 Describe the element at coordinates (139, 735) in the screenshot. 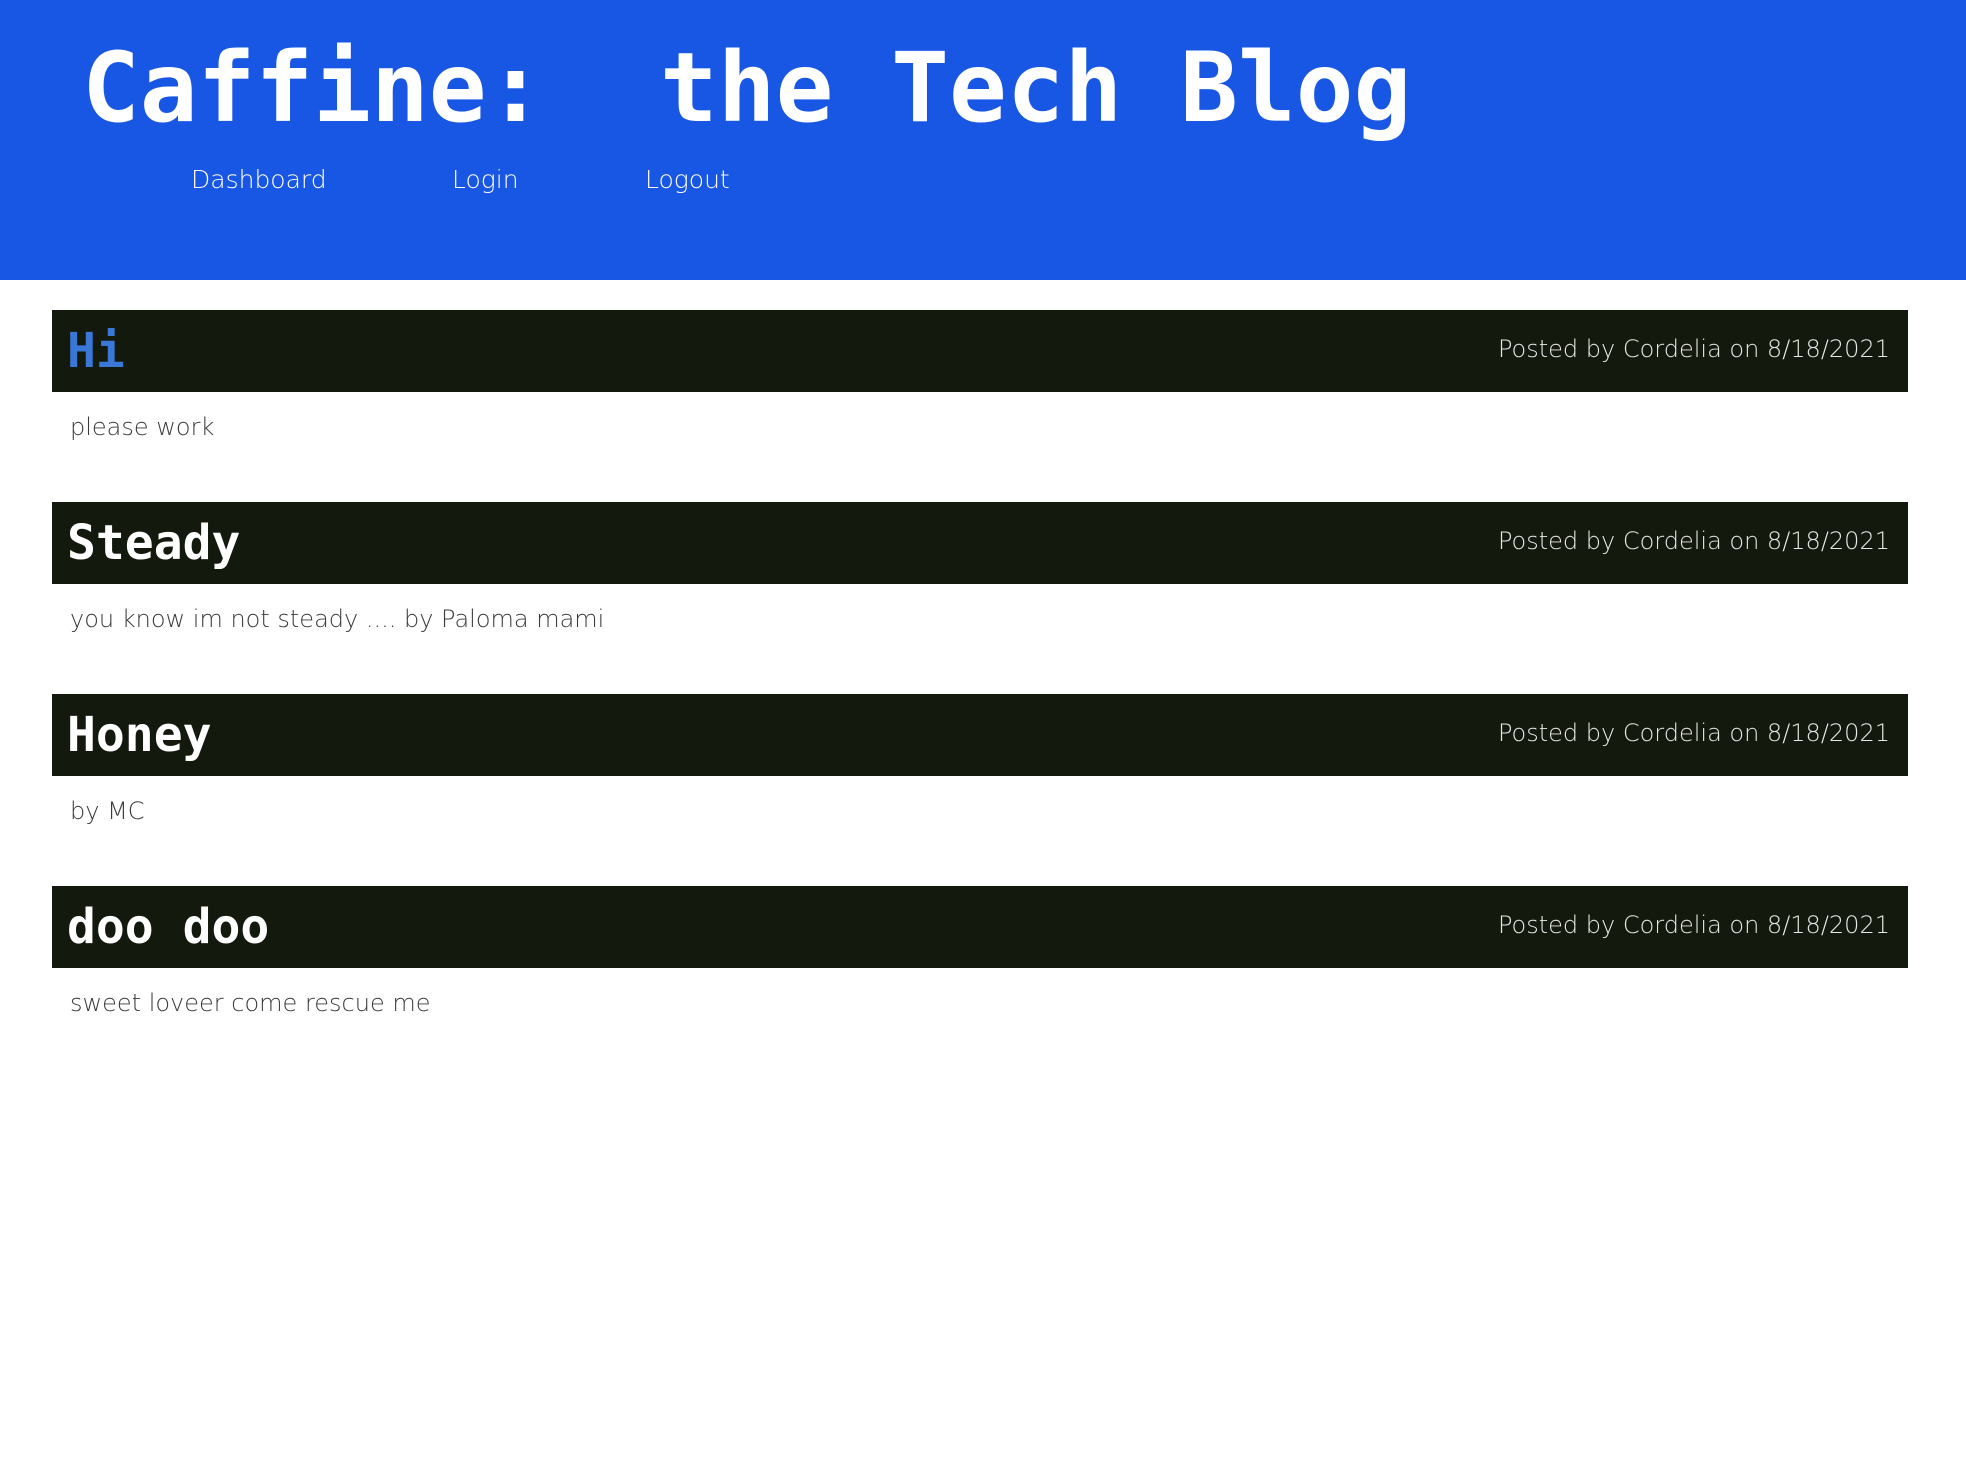

I see `post-title: Honey` at that location.